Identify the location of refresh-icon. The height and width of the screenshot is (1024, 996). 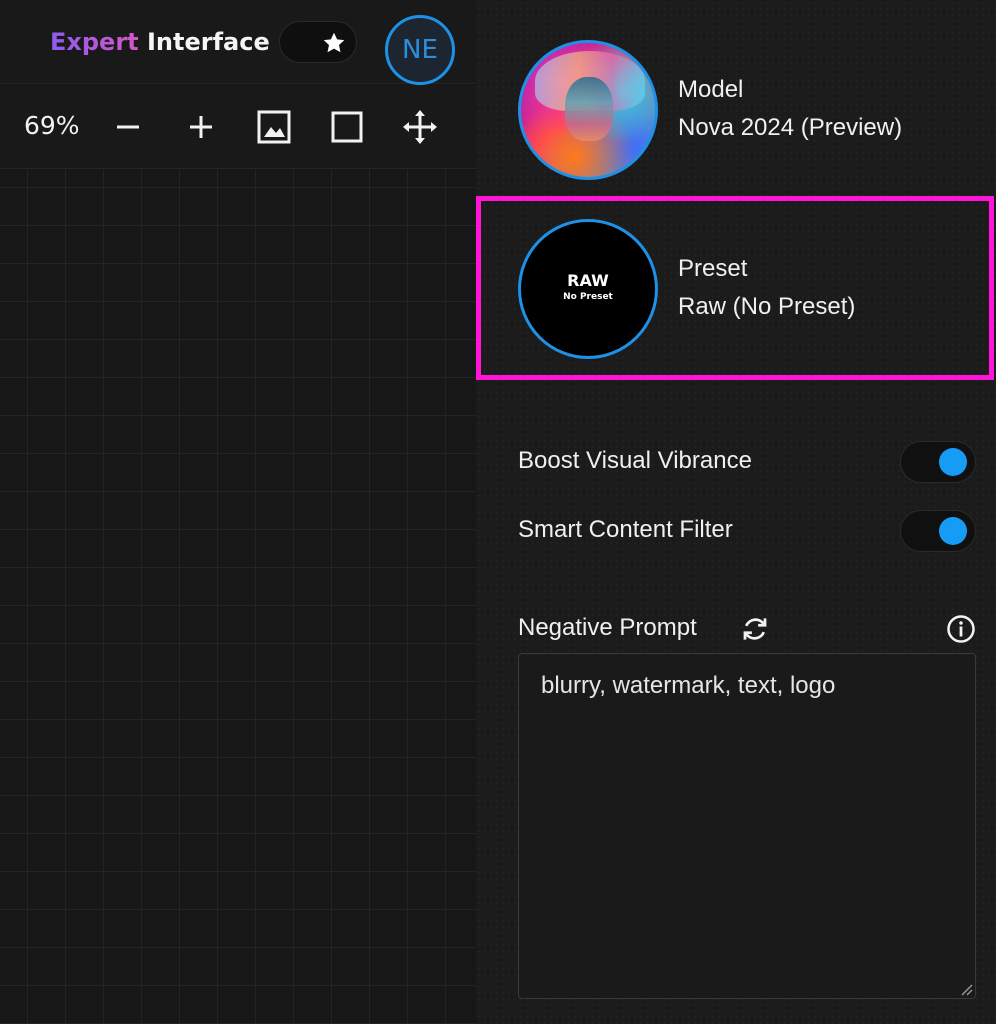
(755, 629).